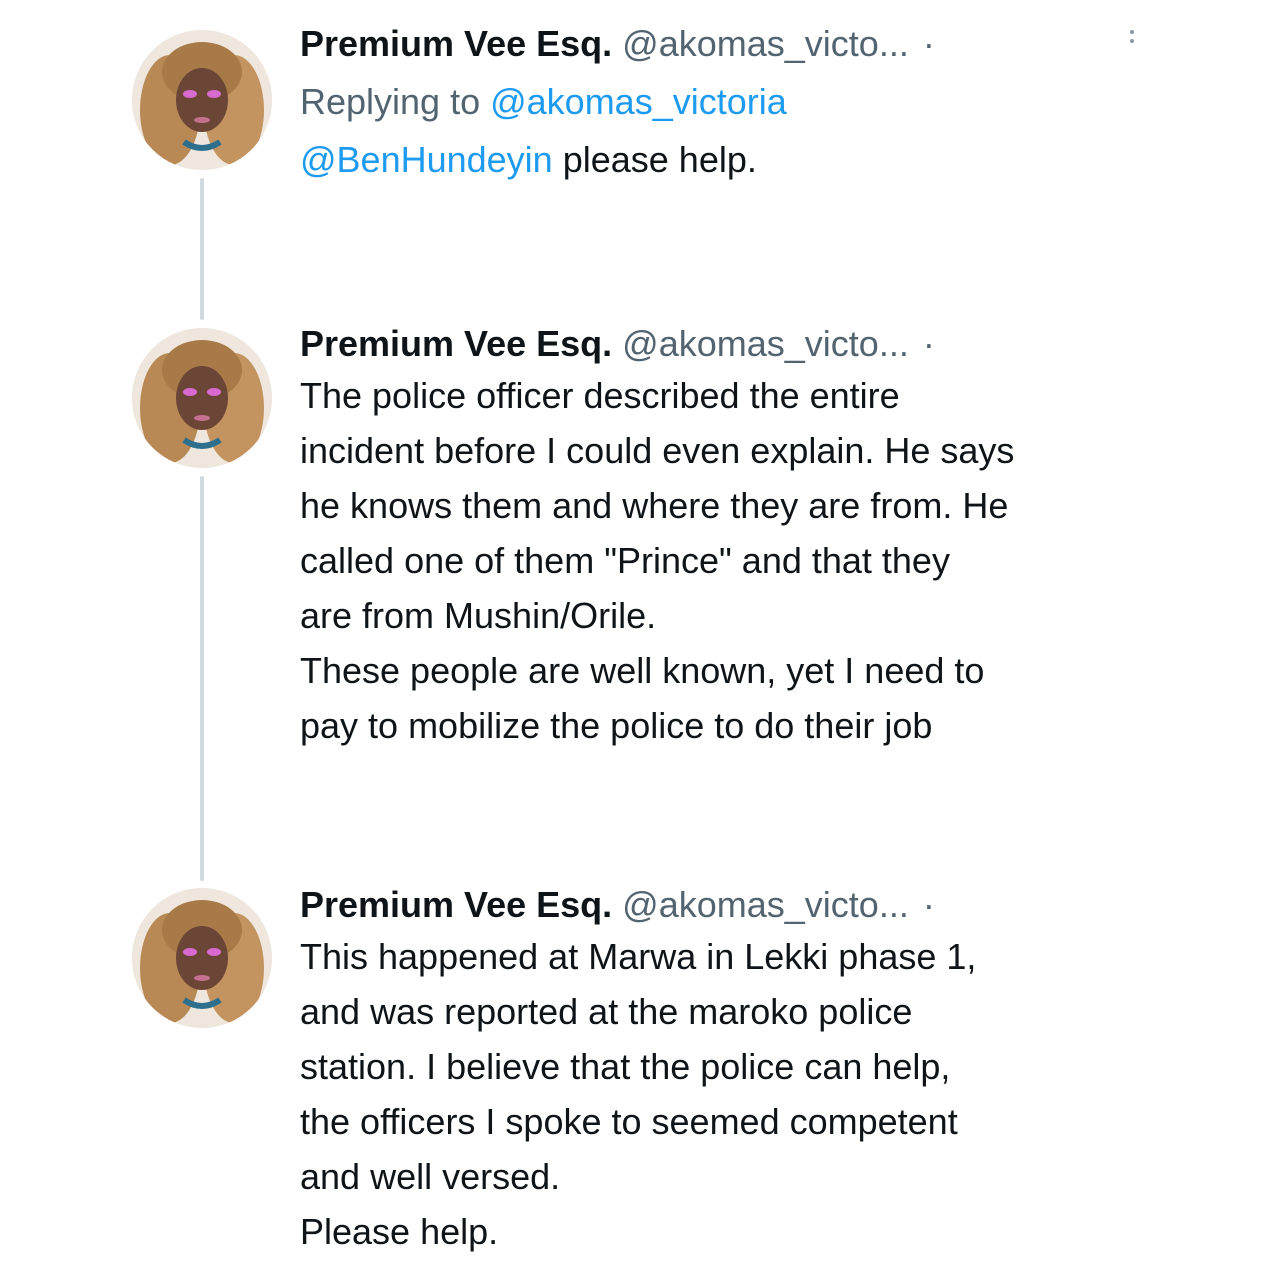 The height and width of the screenshot is (1277, 1277). What do you see at coordinates (426, 159) in the screenshot?
I see `mention-link: @BenHundeyin` at bounding box center [426, 159].